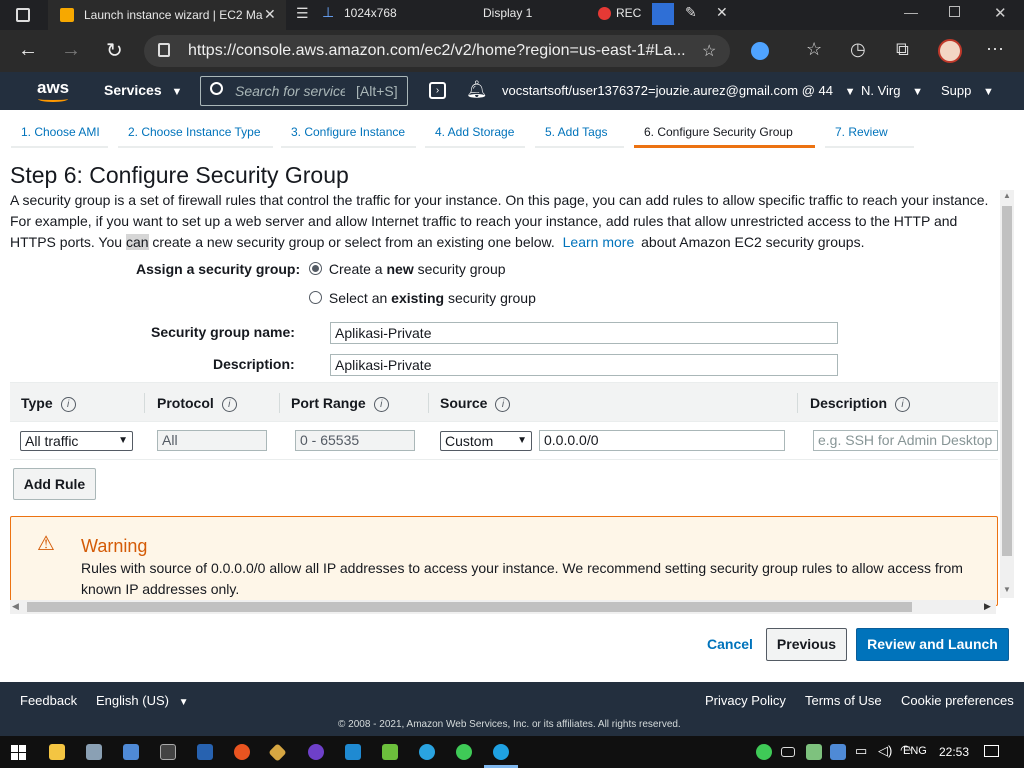  I want to click on scroll-right-icon: ▶, so click(987, 606).